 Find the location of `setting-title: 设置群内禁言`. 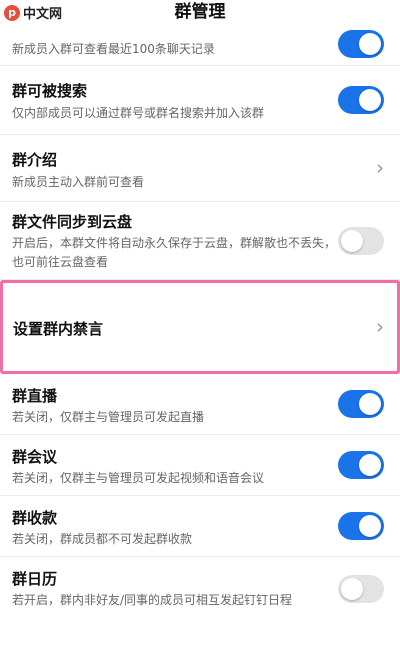

setting-title: 设置群内禁言 is located at coordinates (58, 329).